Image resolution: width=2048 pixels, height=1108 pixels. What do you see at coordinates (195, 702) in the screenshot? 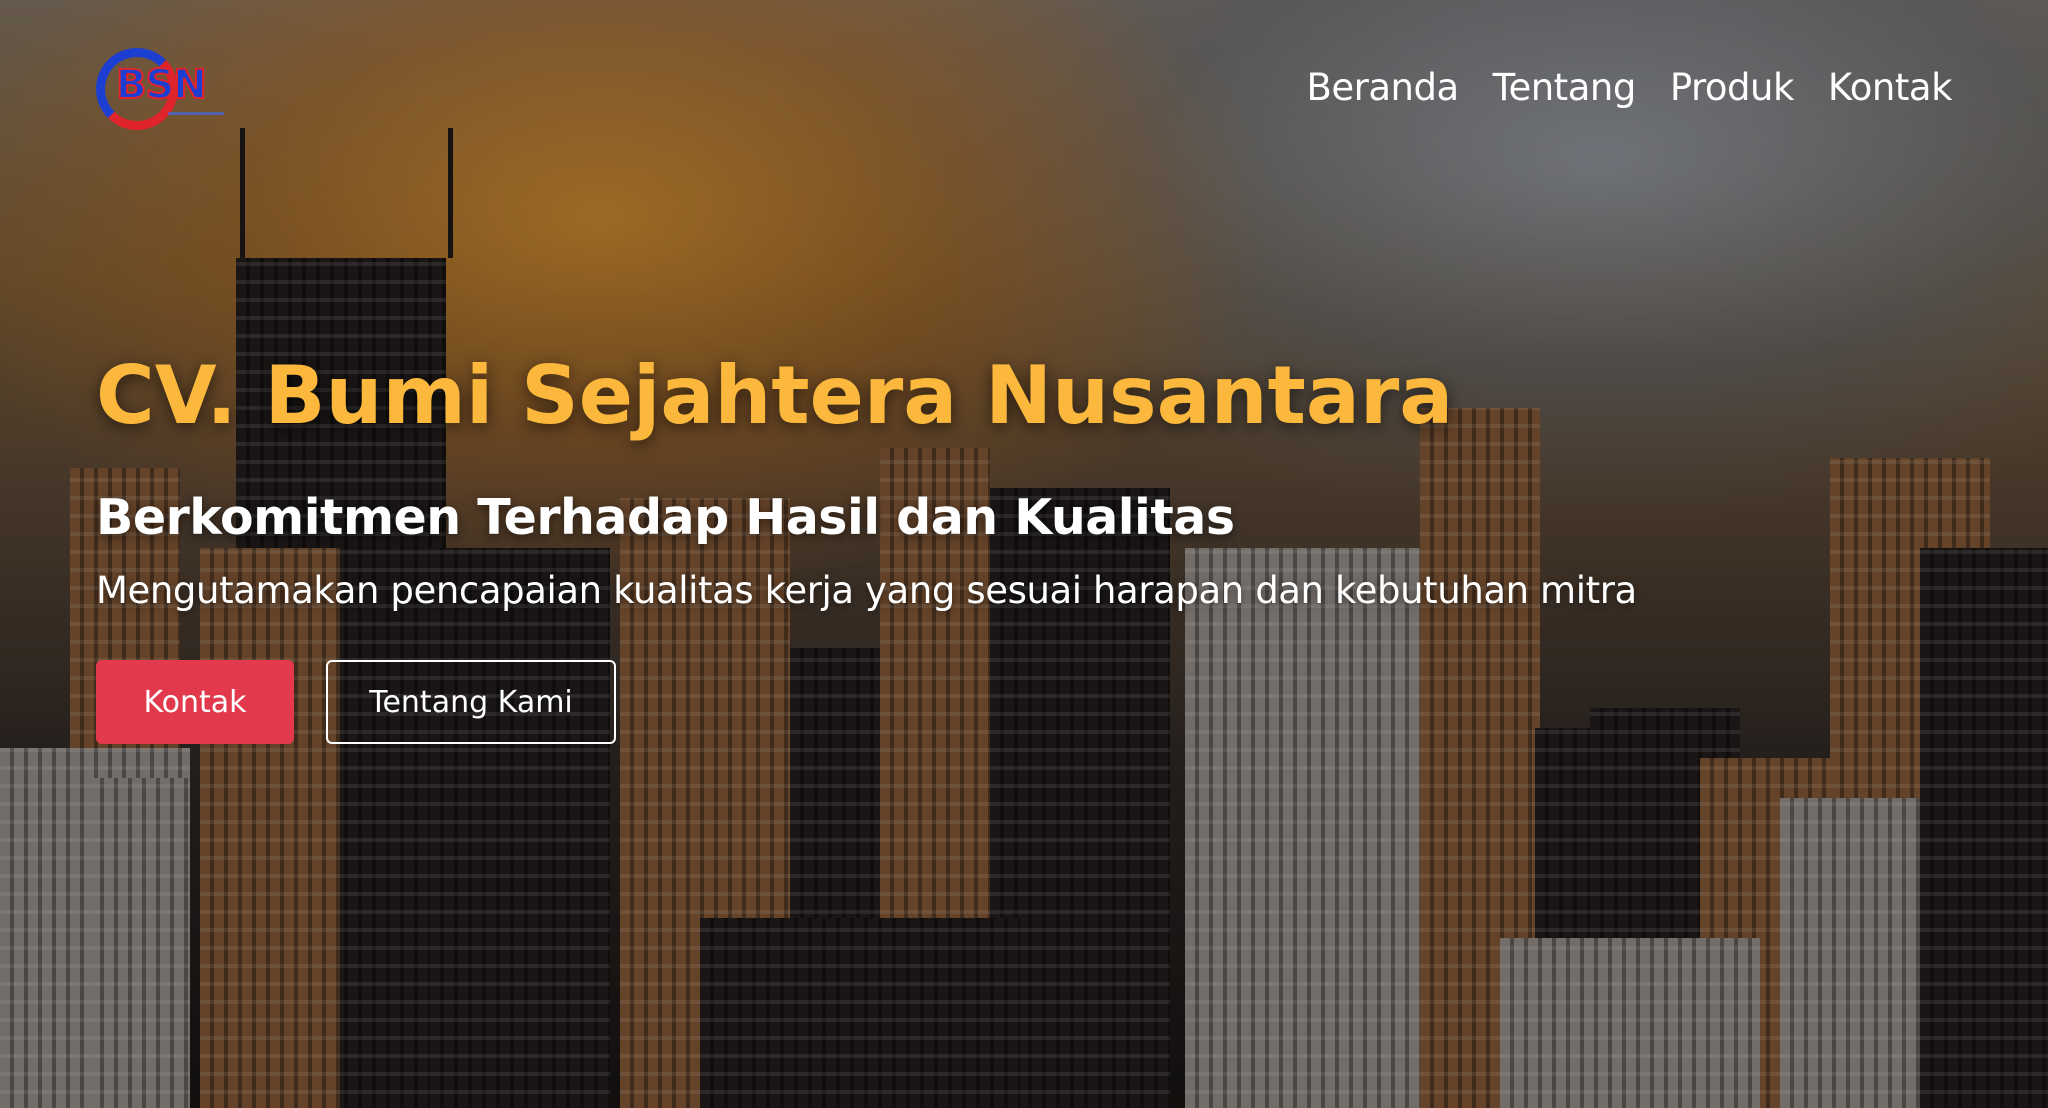
I see `kontak-button: Kontak` at bounding box center [195, 702].